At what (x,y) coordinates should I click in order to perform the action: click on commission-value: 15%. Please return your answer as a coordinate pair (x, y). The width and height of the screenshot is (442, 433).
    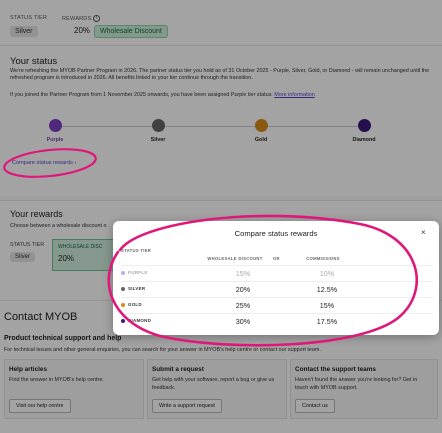
    Looking at the image, I should click on (327, 305).